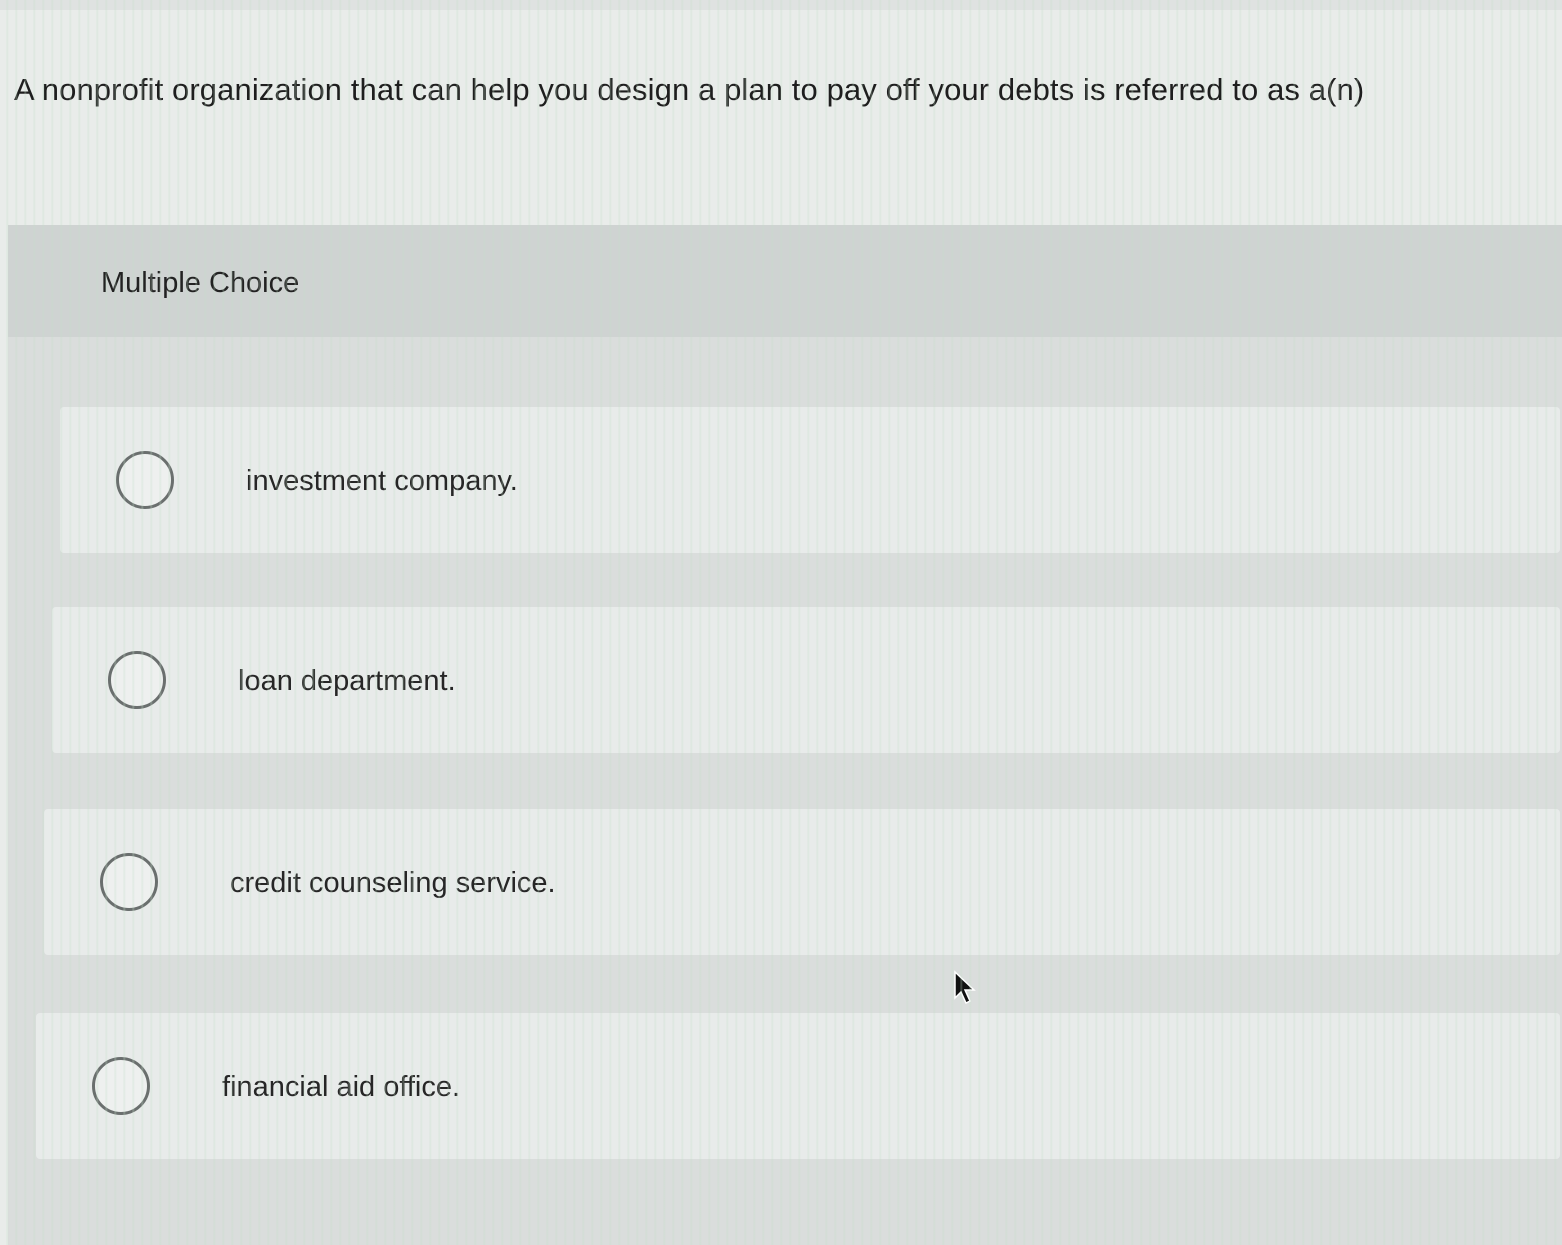  What do you see at coordinates (965, 987) in the screenshot?
I see `mouse-pointer-icon` at bounding box center [965, 987].